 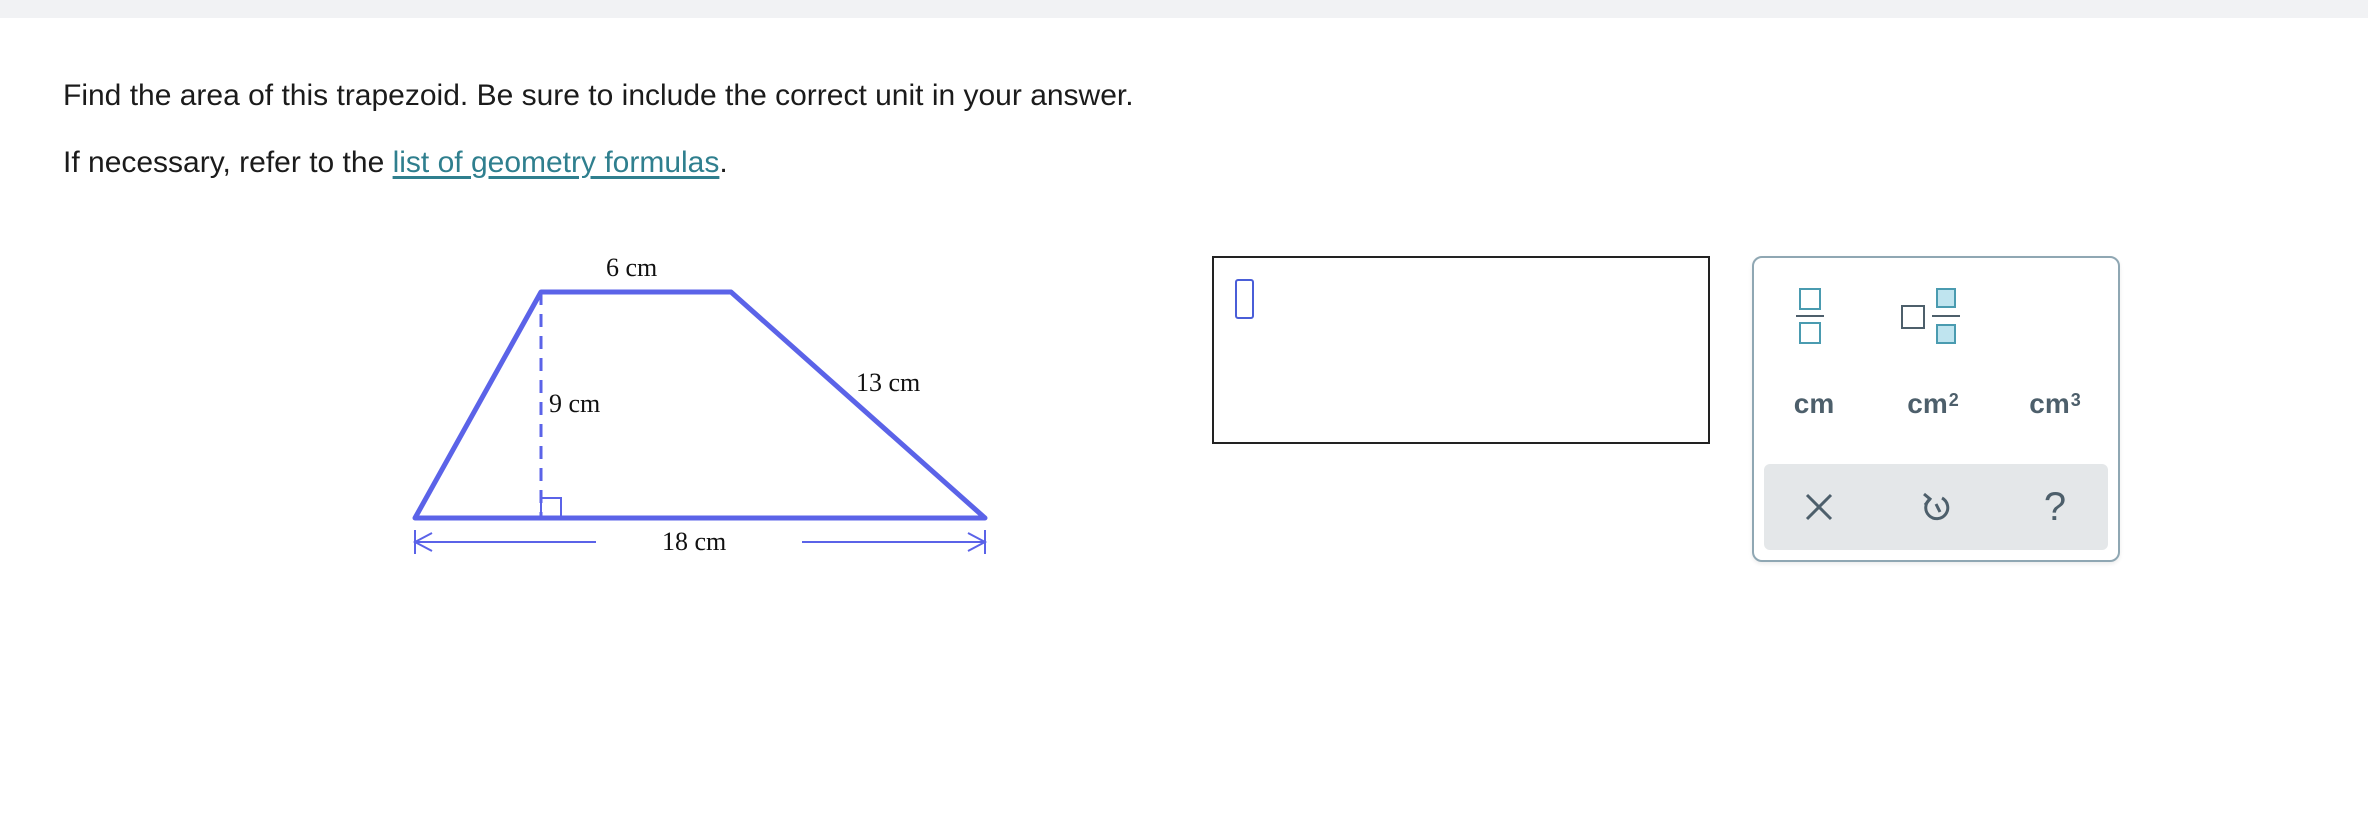 I want to click on keypad-action-bar: ?, so click(x=1936, y=507).